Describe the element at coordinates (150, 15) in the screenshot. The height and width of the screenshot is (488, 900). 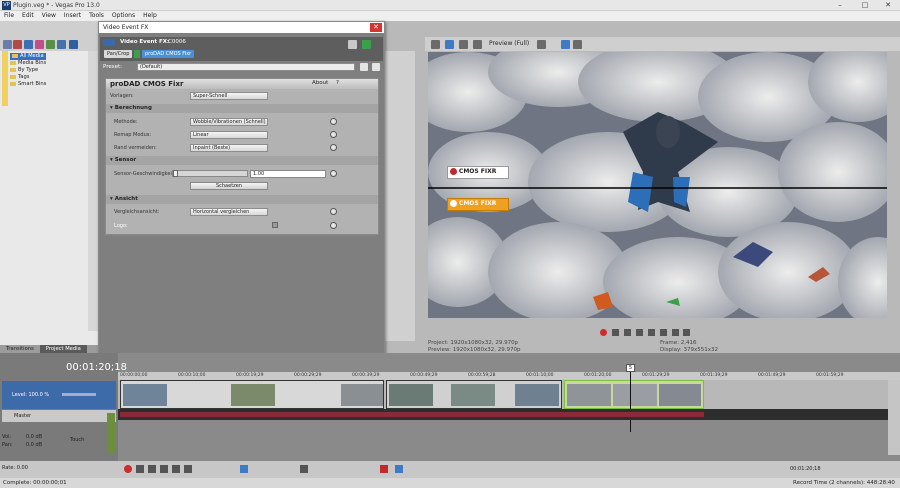
I see `menu-help: Help` at that location.